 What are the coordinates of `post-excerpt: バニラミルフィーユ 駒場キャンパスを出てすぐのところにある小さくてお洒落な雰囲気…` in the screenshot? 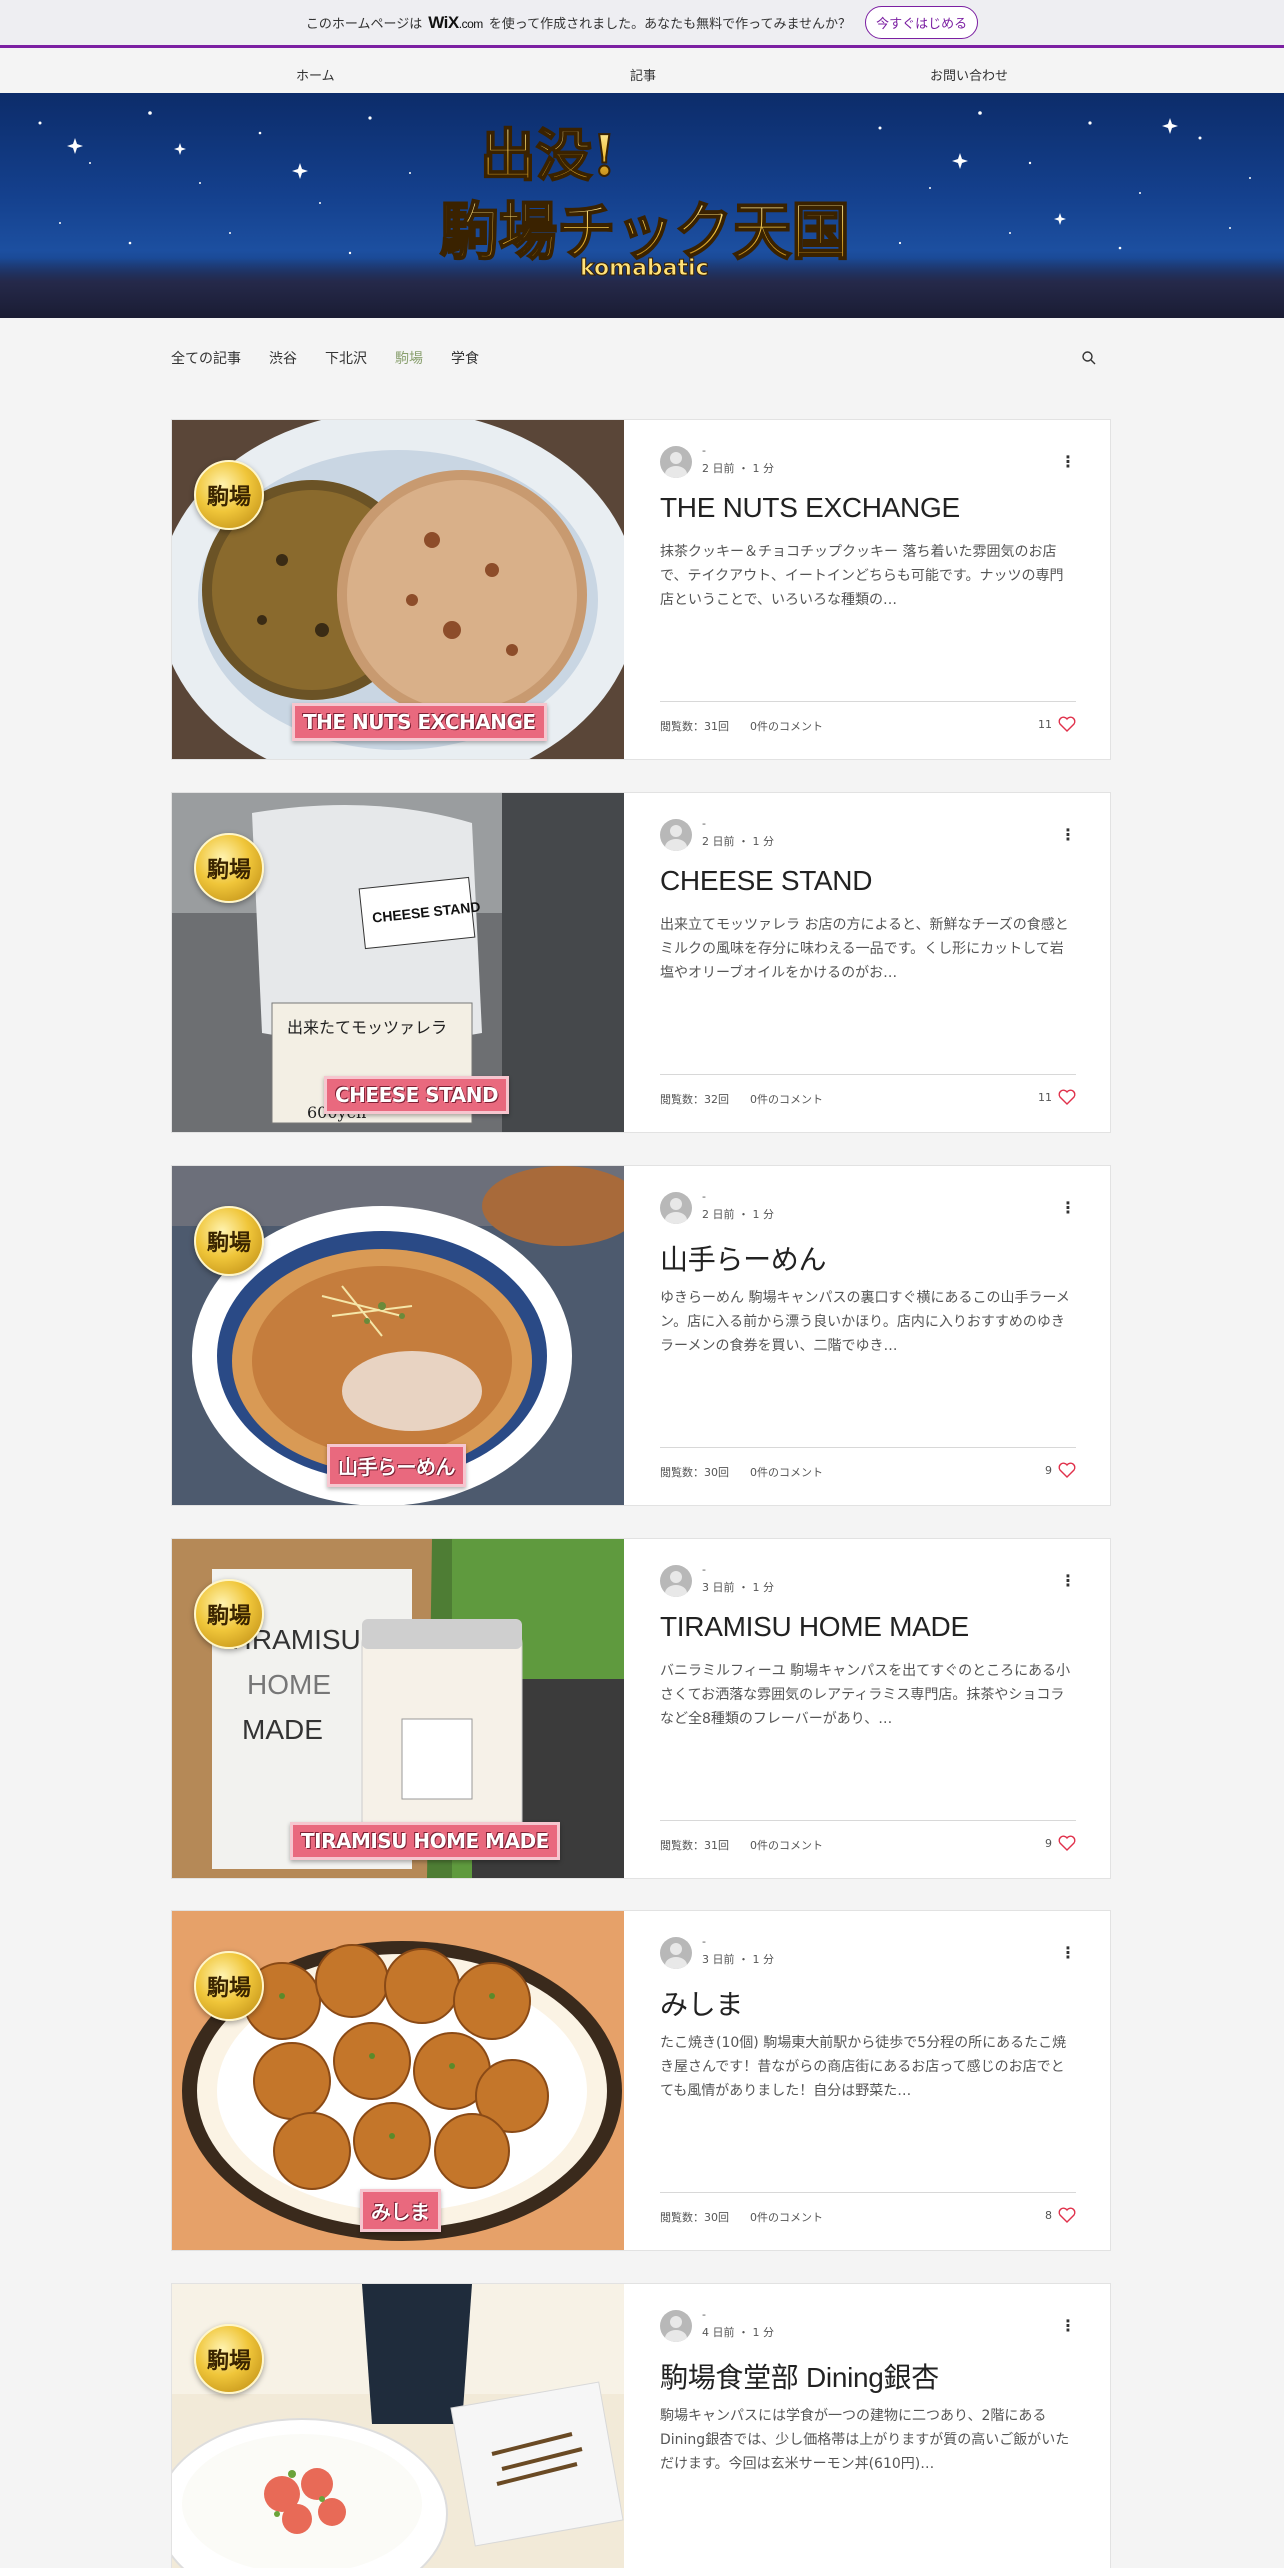 It's located at (865, 1695).